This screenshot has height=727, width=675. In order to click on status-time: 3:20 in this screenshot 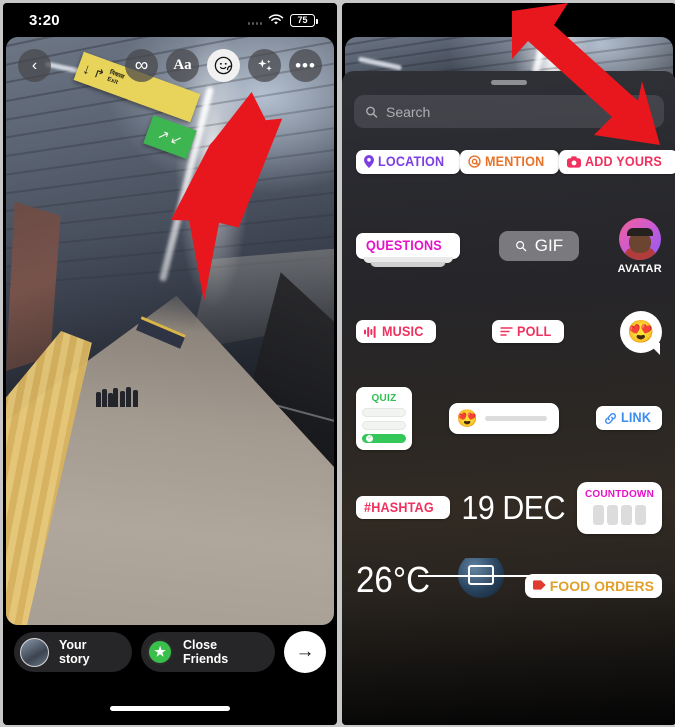, I will do `click(44, 20)`.